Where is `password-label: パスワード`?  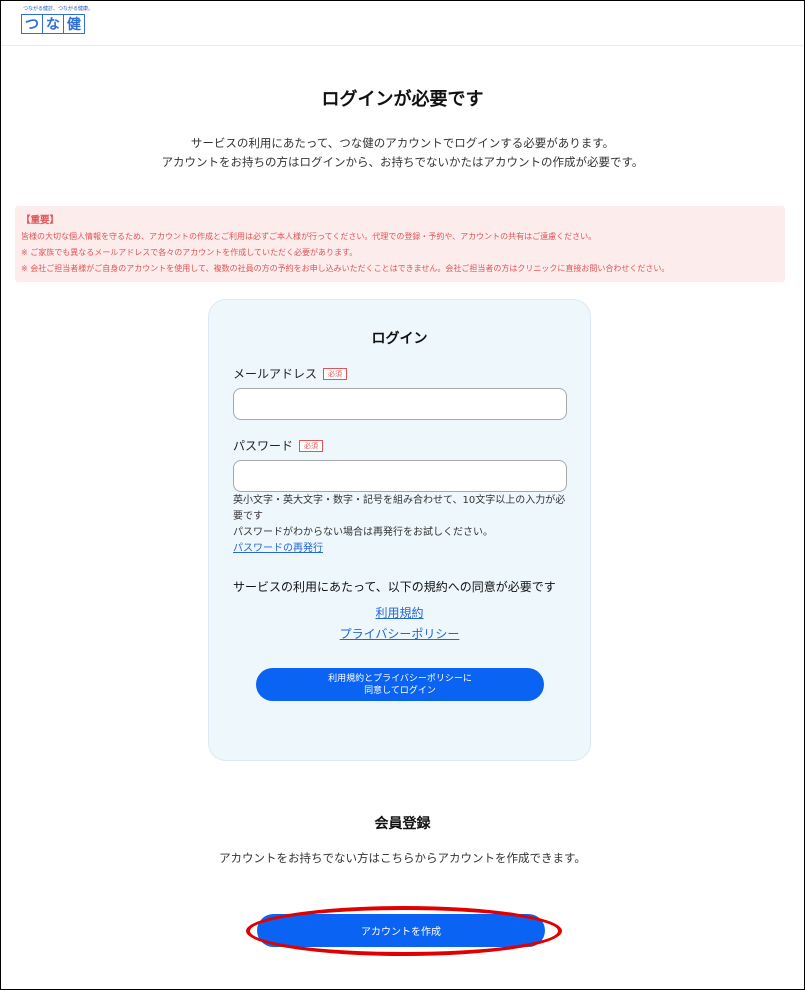
password-label: パスワード is located at coordinates (263, 446).